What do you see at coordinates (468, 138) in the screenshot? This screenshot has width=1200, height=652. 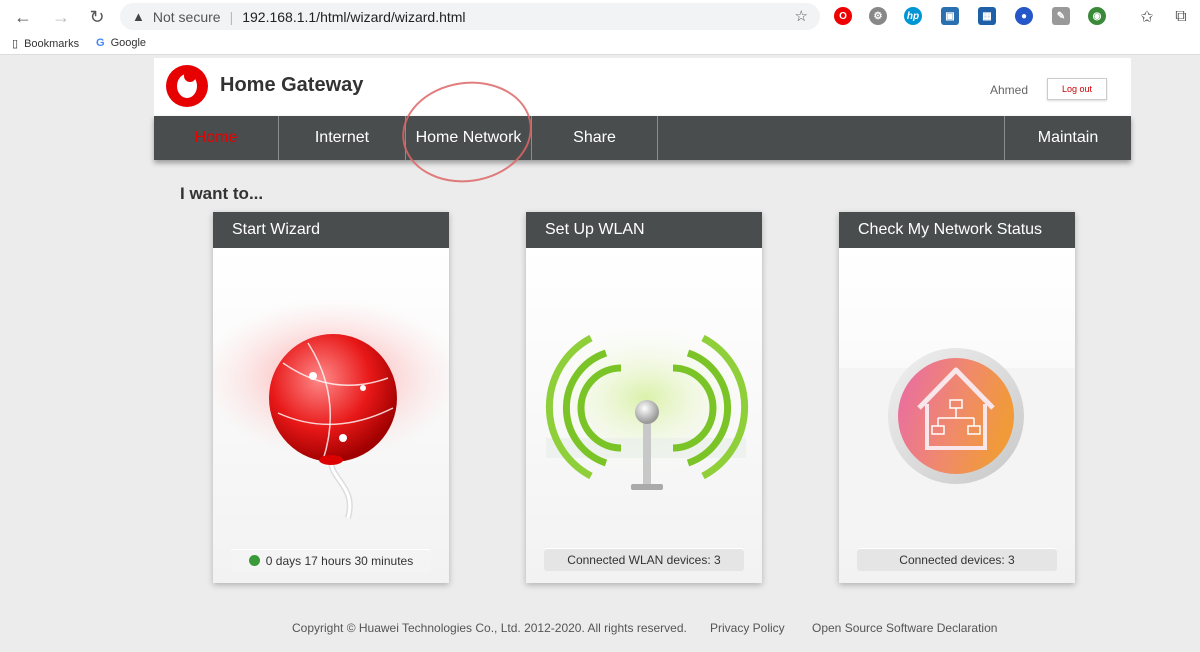 I see `nav-item-home-network: Home Network` at bounding box center [468, 138].